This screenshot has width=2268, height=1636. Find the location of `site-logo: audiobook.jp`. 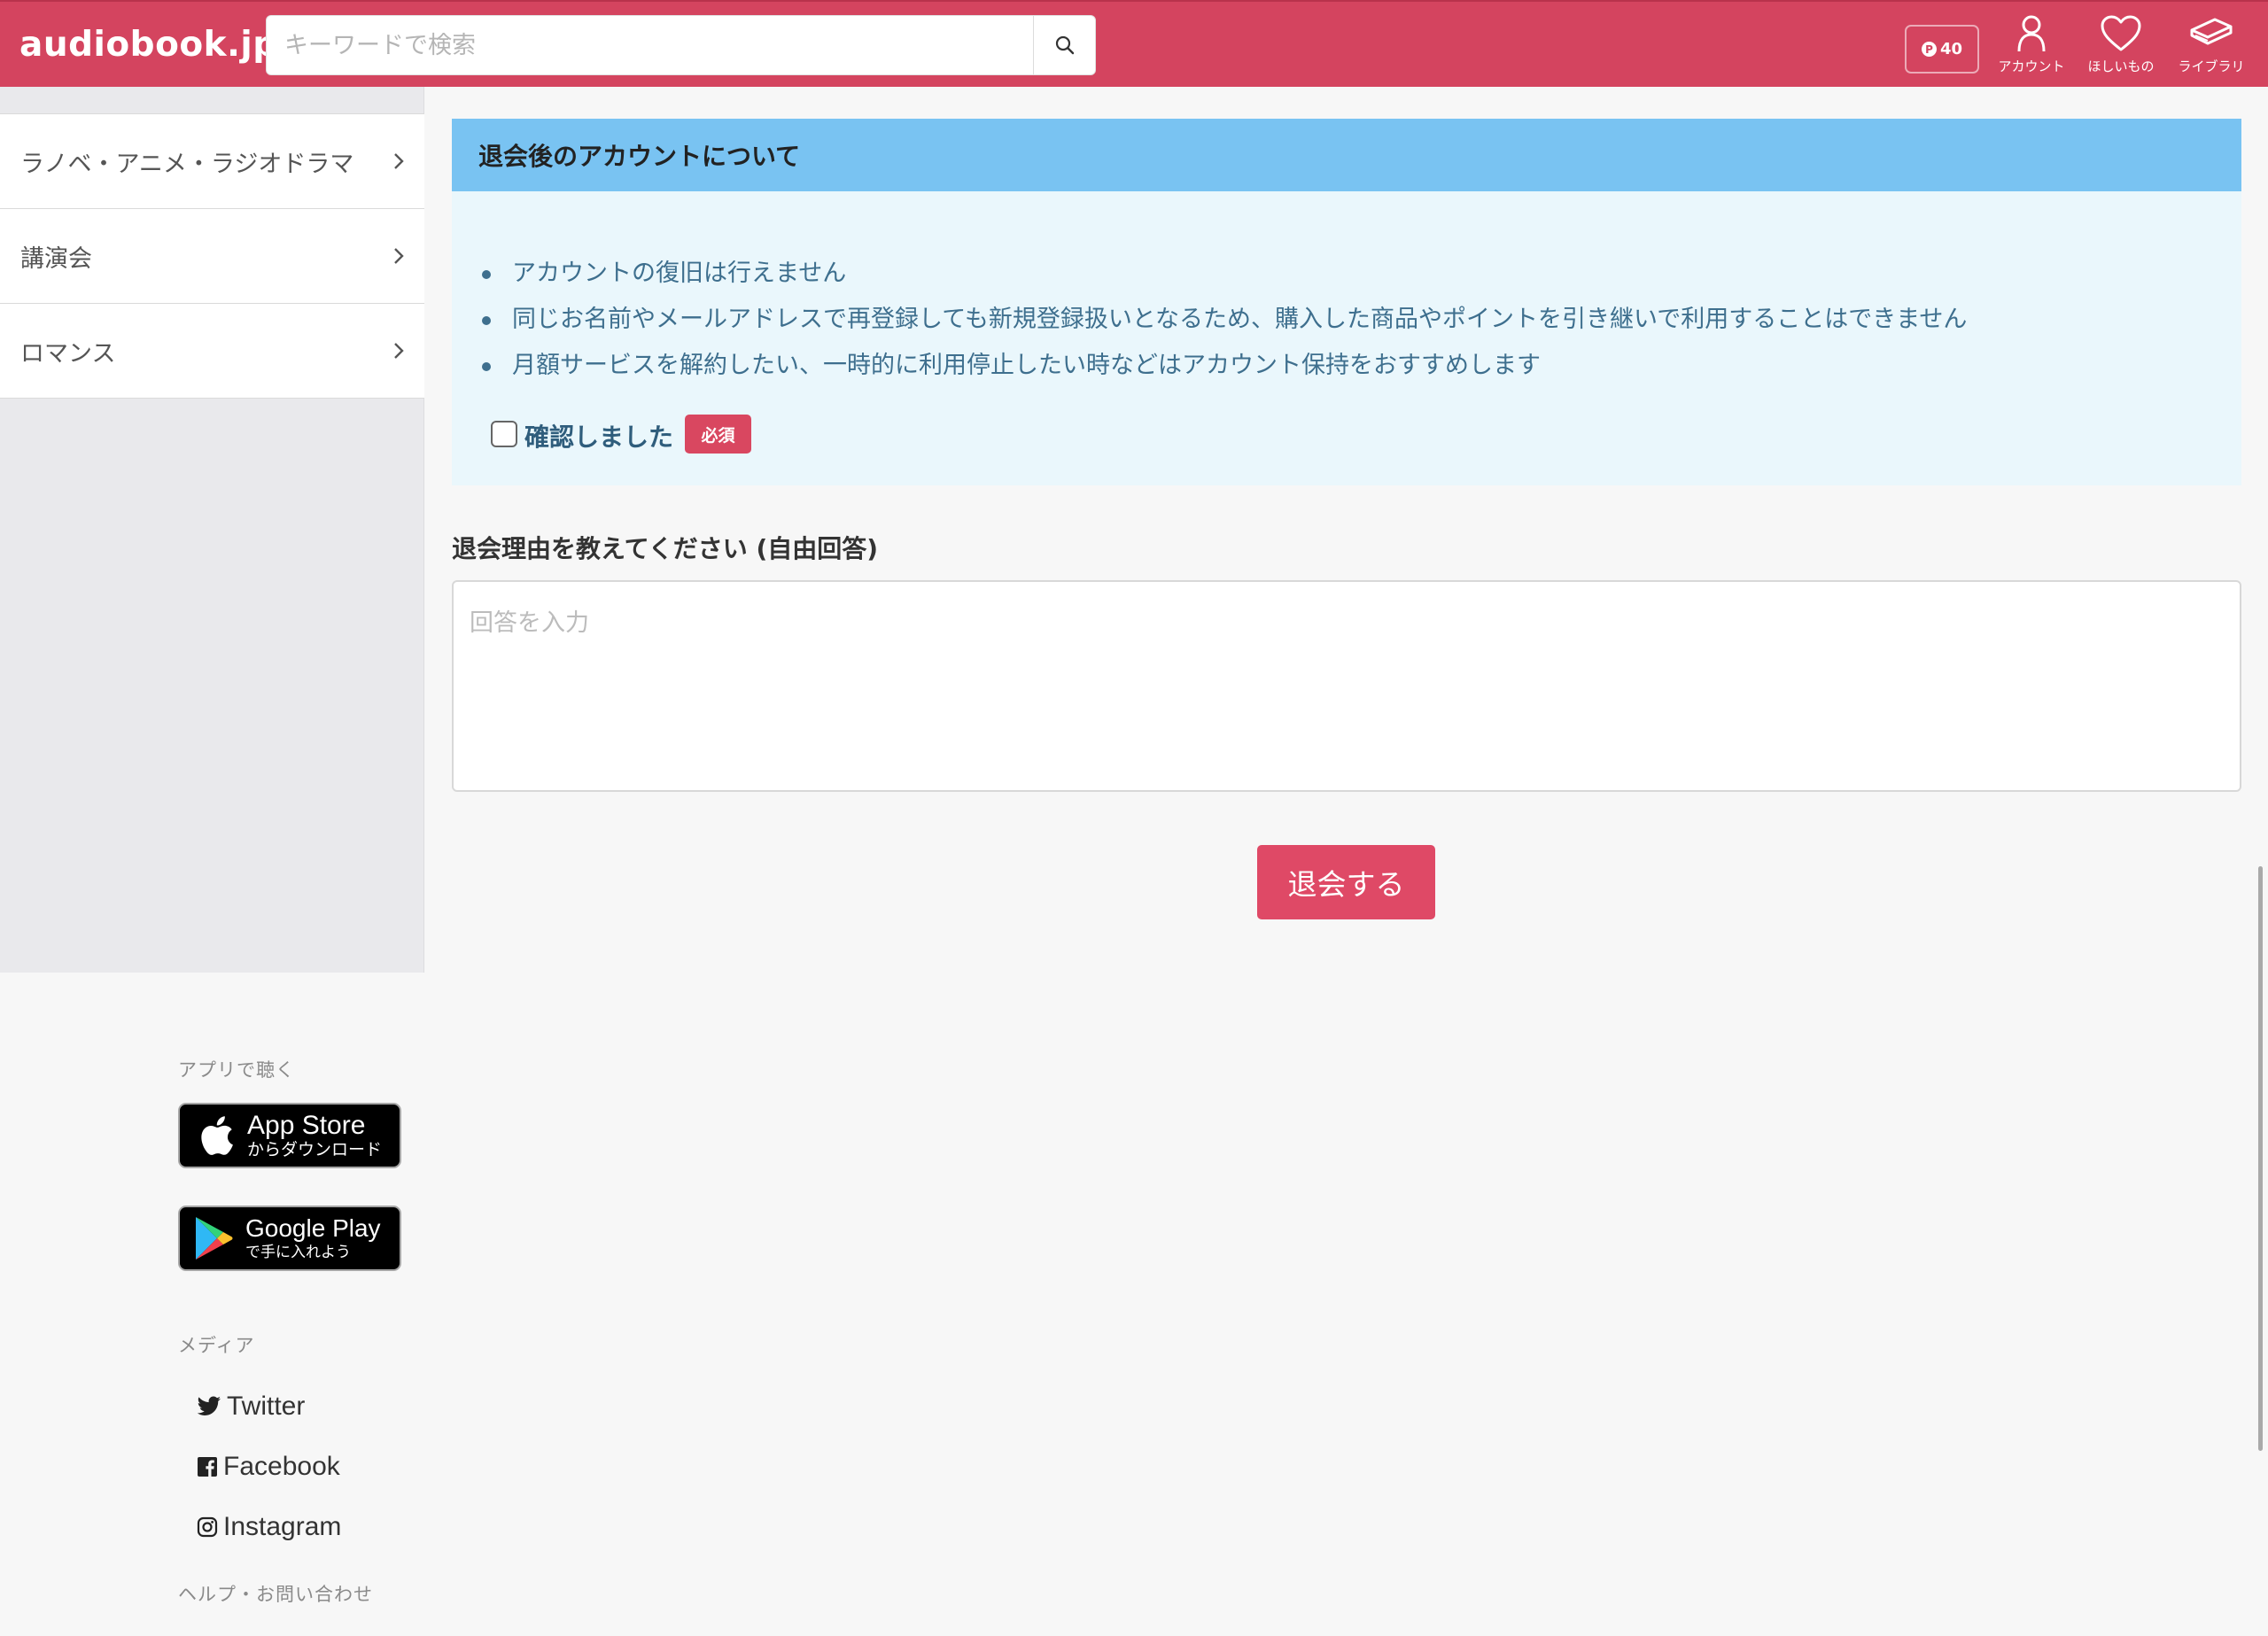

site-logo: audiobook.jp is located at coordinates (148, 45).